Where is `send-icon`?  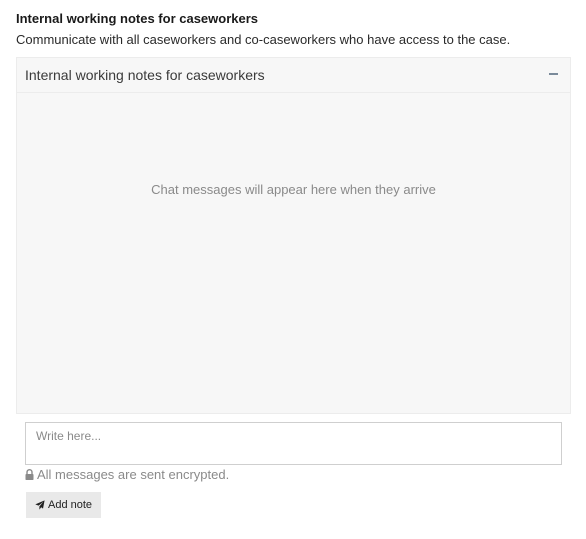 send-icon is located at coordinates (40, 505).